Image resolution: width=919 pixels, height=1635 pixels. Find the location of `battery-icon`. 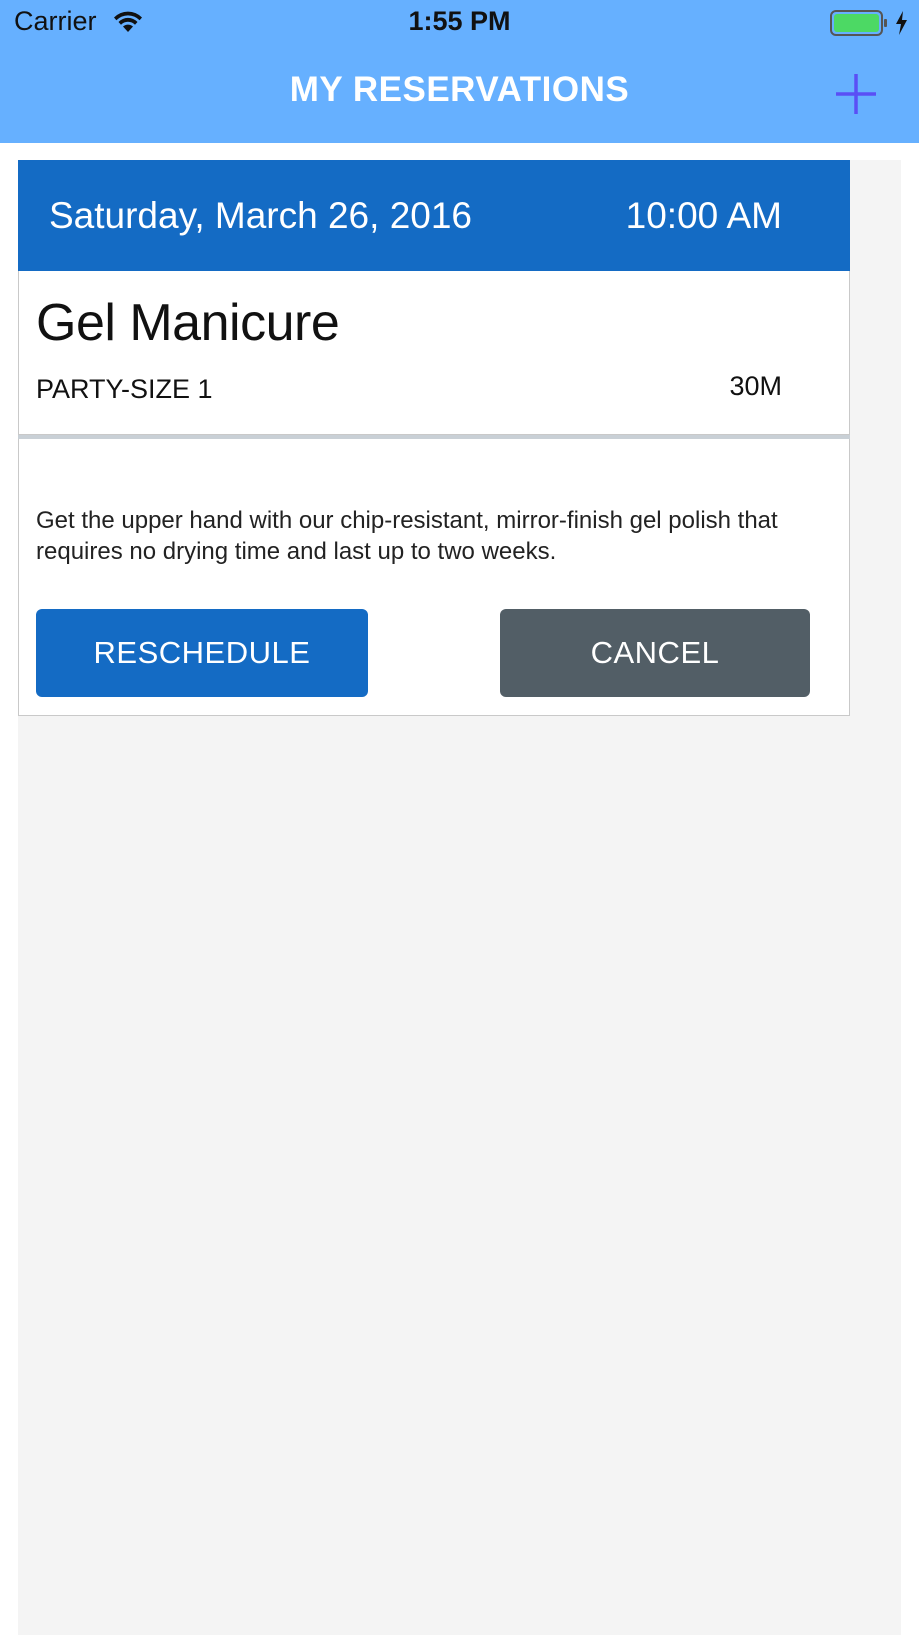

battery-icon is located at coordinates (858, 23).